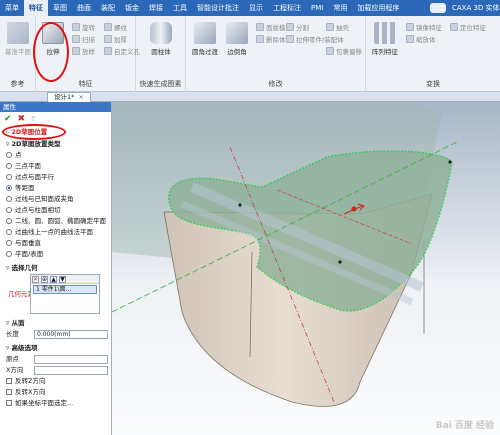  Describe the element at coordinates (55, 155) in the screenshot. I see `placement-option: 点` at that location.